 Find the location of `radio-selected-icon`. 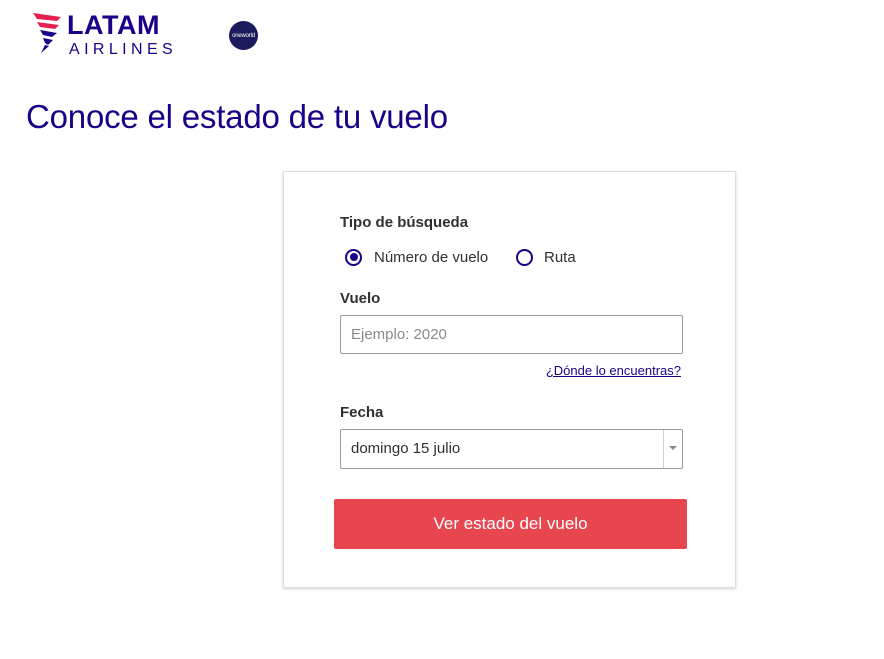

radio-selected-icon is located at coordinates (353, 257).